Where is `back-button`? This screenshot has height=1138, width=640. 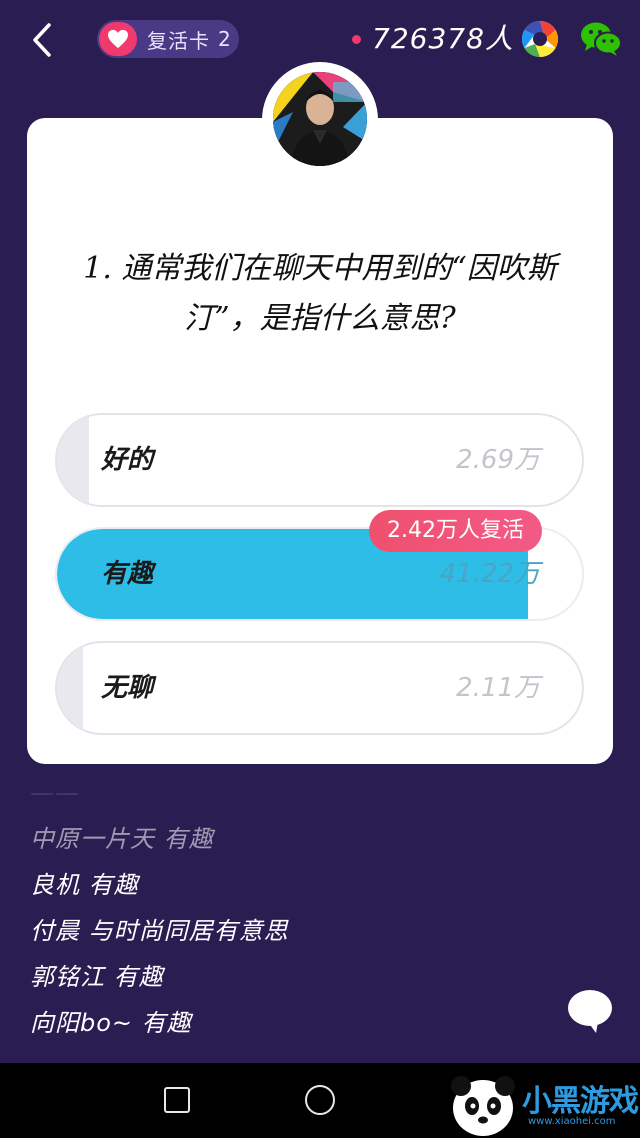 back-button is located at coordinates (42, 40).